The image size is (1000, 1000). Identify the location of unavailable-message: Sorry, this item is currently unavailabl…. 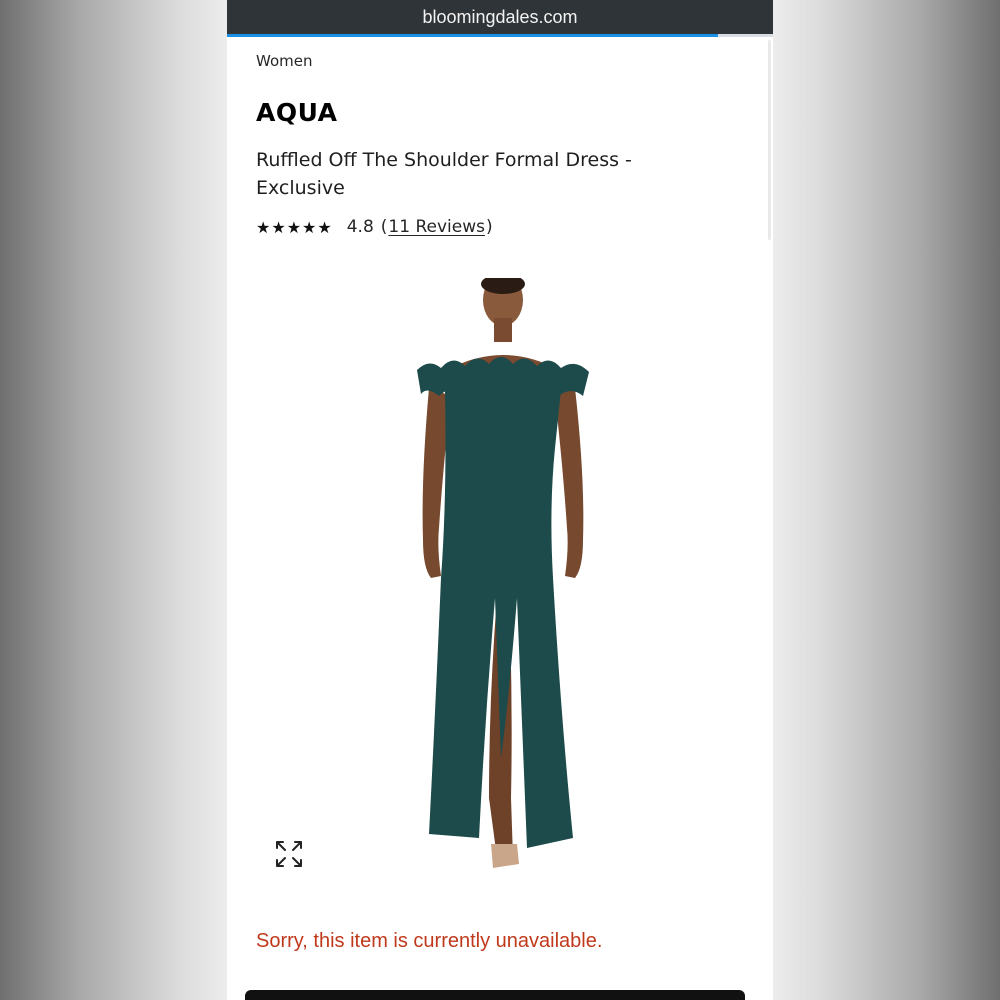
(429, 941).